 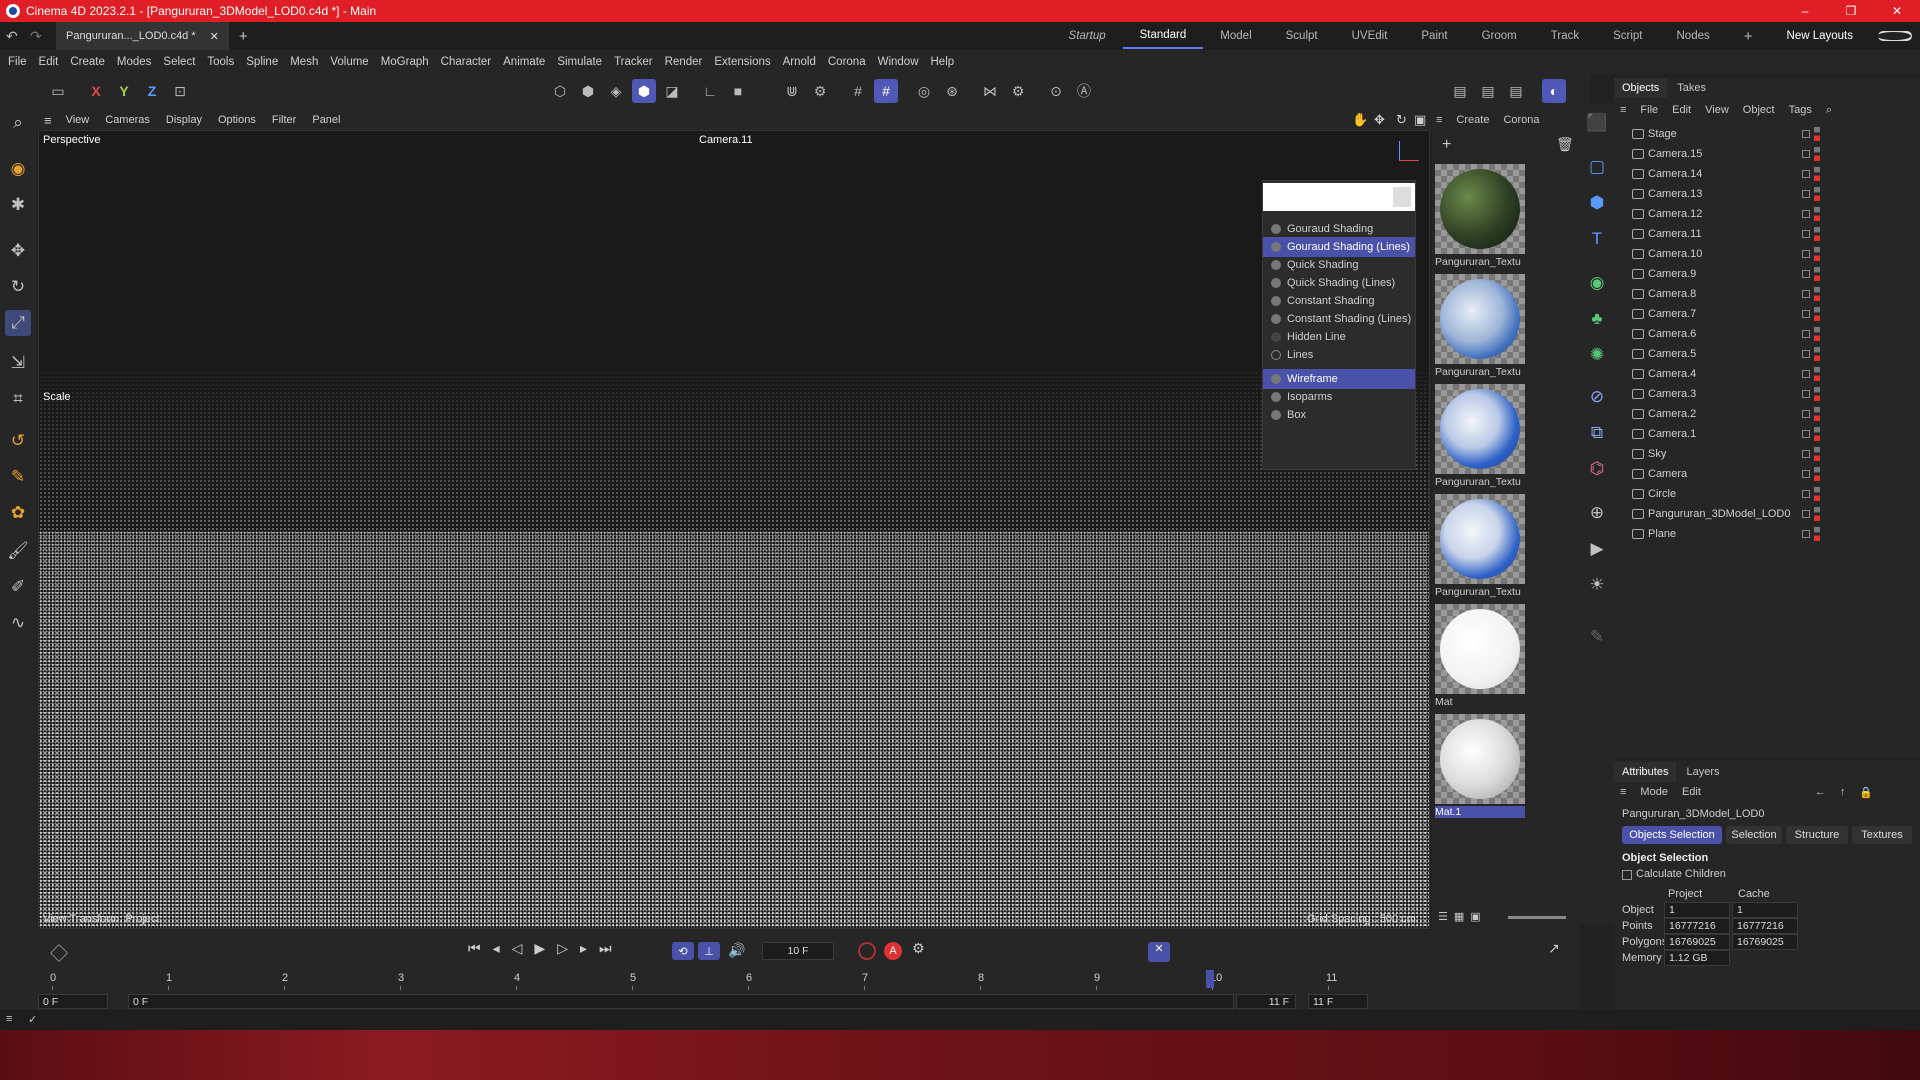 I want to click on render-view-icon: ⊙, so click(x=1056, y=91).